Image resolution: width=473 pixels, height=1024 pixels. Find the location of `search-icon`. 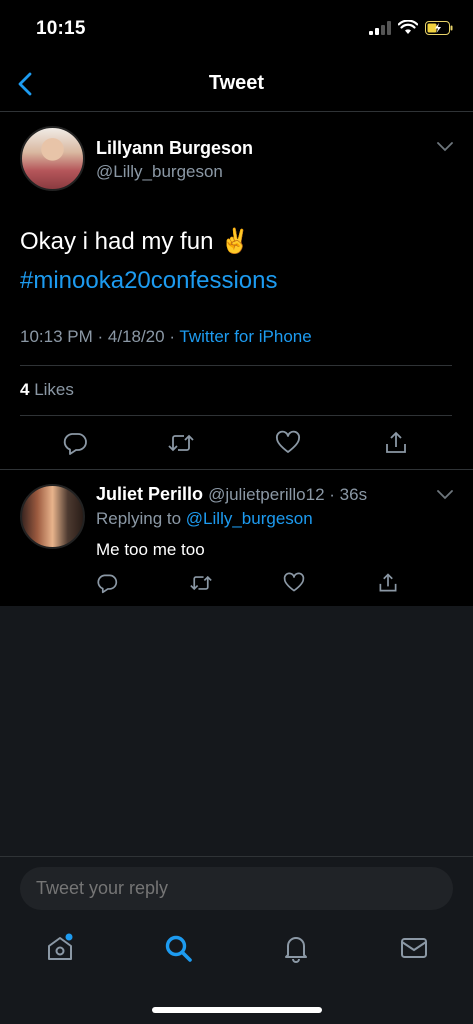

search-icon is located at coordinates (178, 948).